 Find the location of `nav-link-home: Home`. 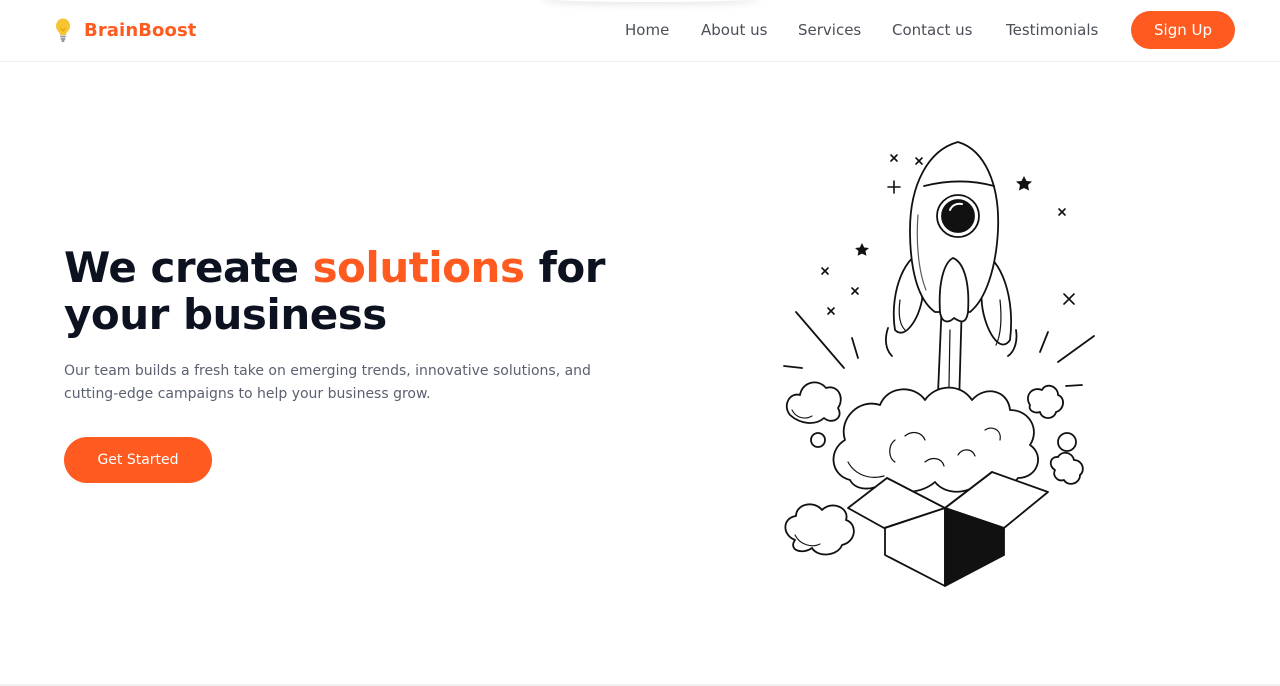

nav-link-home: Home is located at coordinates (647, 30).